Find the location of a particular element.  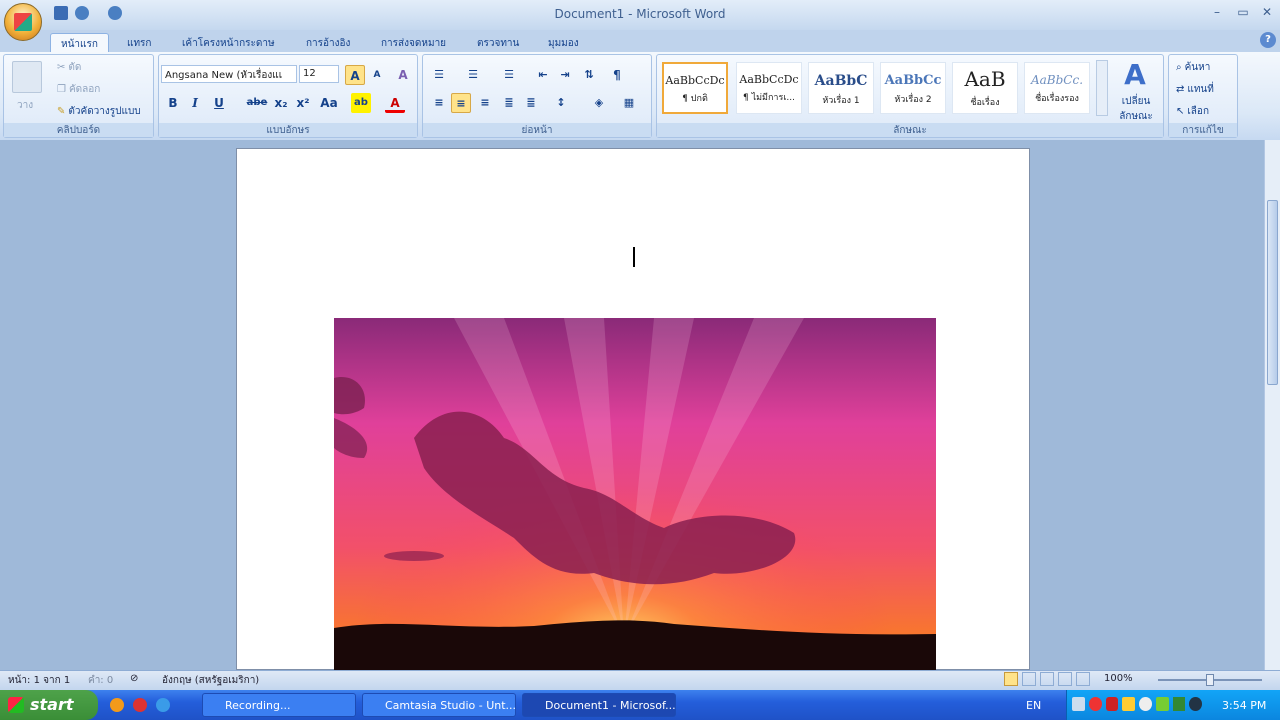

replace-button: ⇄ แทนที่ is located at coordinates (1195, 89).